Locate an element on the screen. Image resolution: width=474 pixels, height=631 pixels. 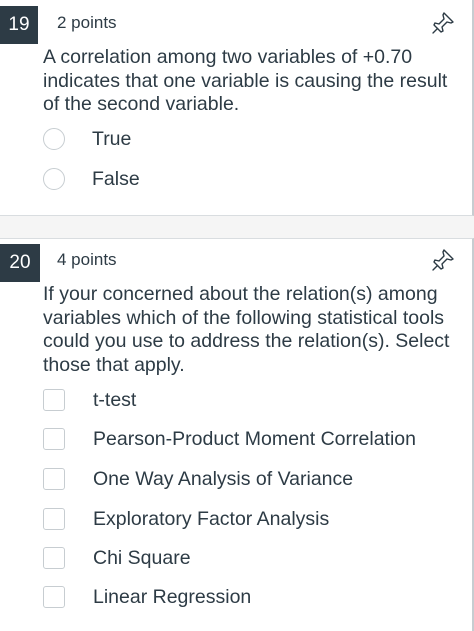
answer-option-linear-regression: Linear Regression is located at coordinates (147, 597).